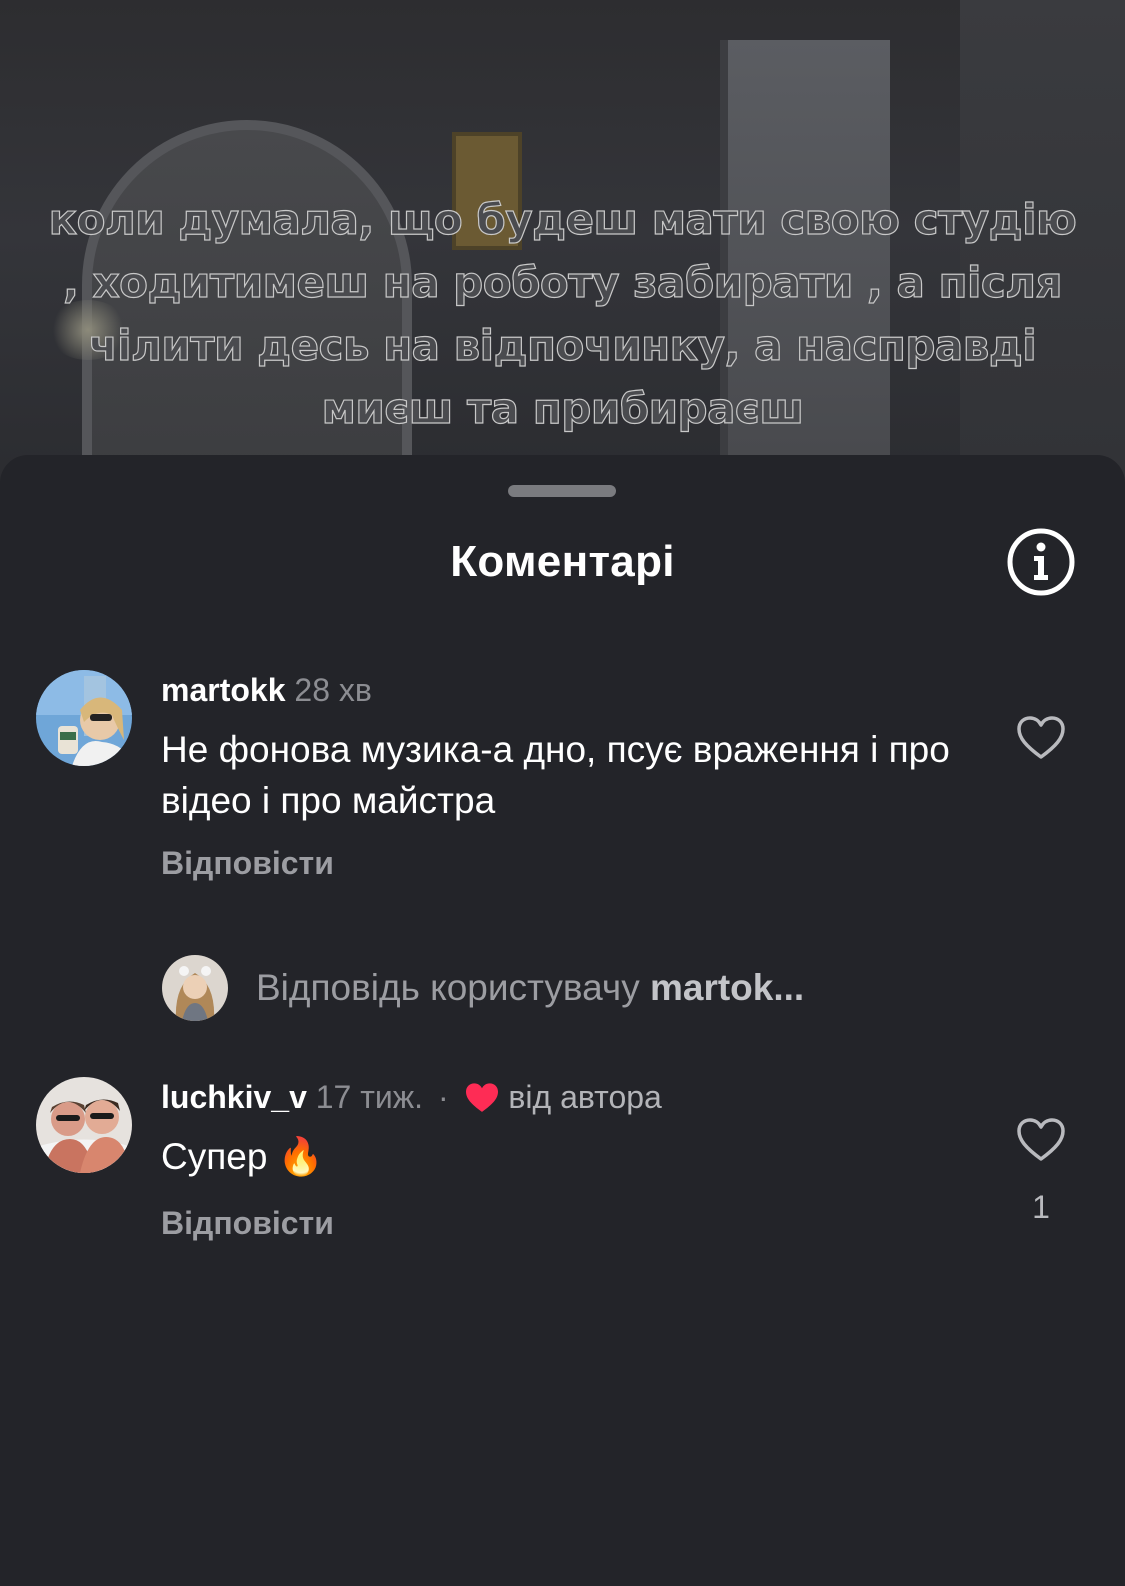 The height and width of the screenshot is (1586, 1125). Describe the element at coordinates (333, 690) in the screenshot. I see `comment-time: 28 хв` at that location.